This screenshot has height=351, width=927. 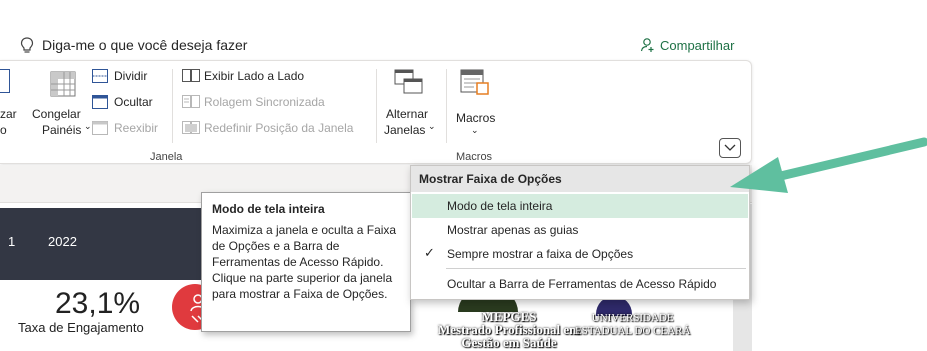 I want to click on year-label: 1, so click(x=12, y=241).